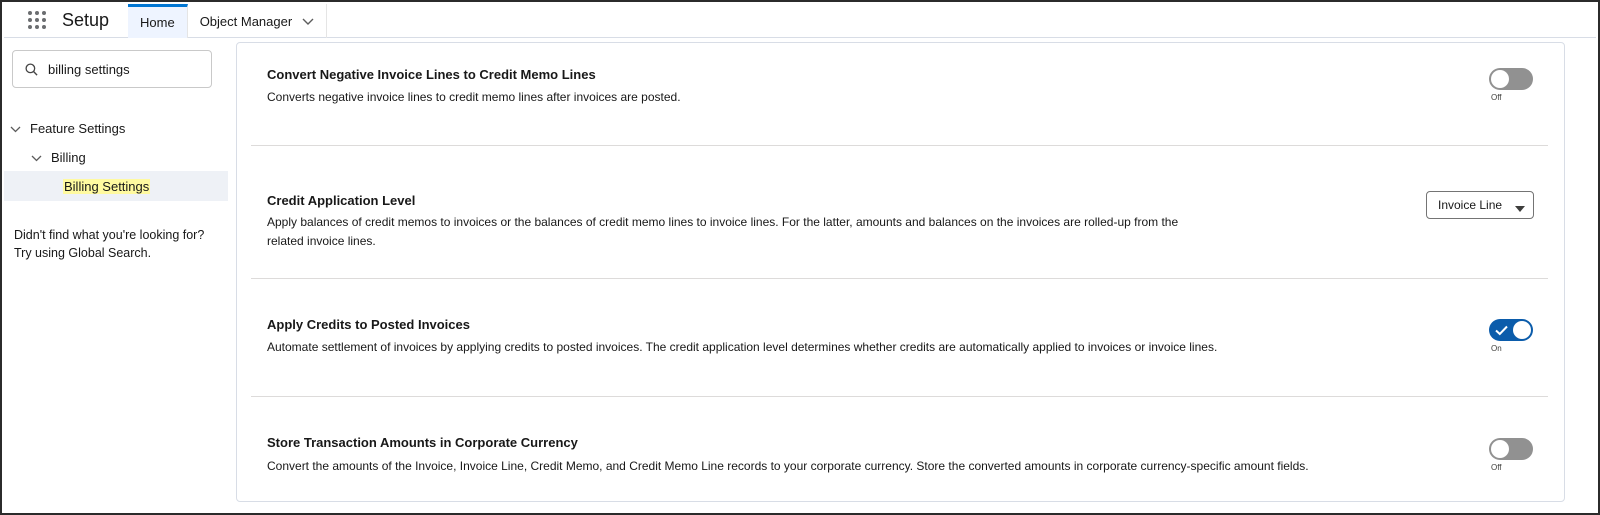 Image resolution: width=1600 pixels, height=515 pixels. I want to click on caret-down-icon, so click(1520, 209).